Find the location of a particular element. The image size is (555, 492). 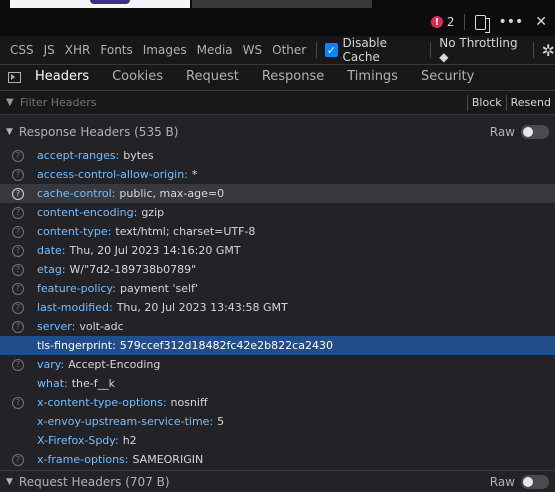

response-headers-header: ▼ Response Headers (535 B) Raw is located at coordinates (277, 132).